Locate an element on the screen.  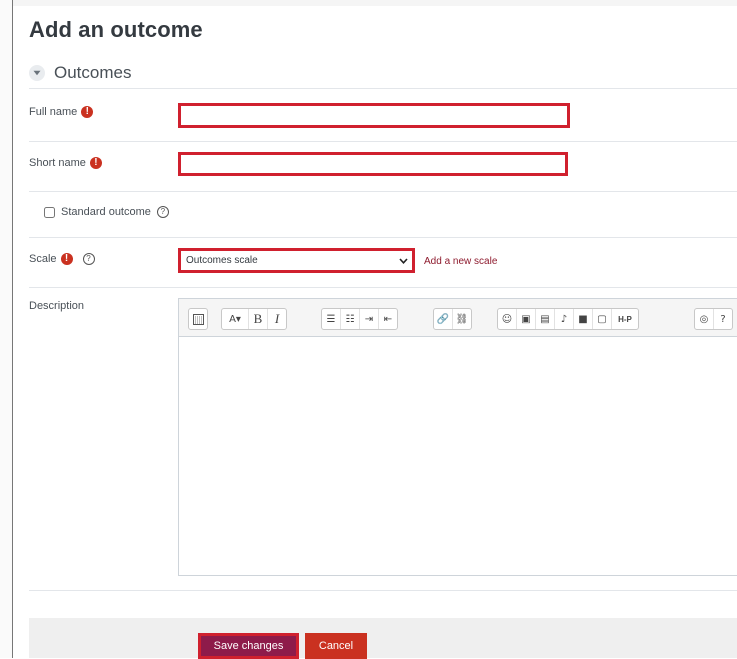
bold-icon: B is located at coordinates (258, 319).